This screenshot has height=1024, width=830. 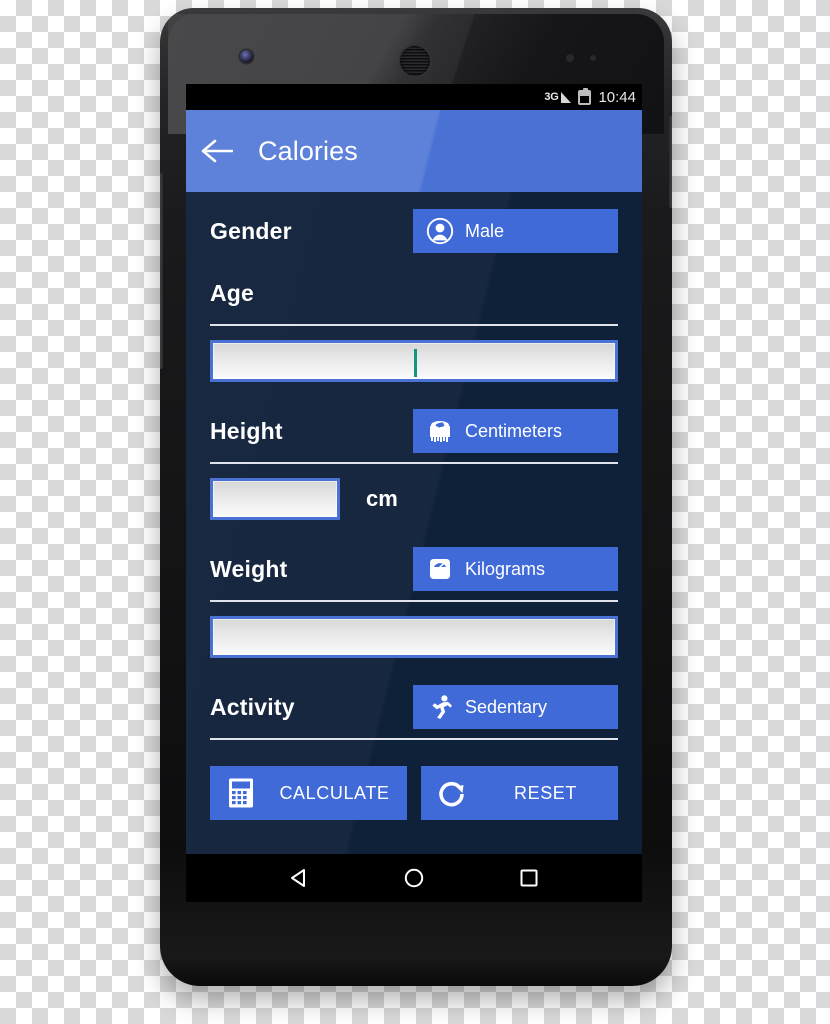 I want to click on status-bar: 3G 10:44, so click(x=414, y=97).